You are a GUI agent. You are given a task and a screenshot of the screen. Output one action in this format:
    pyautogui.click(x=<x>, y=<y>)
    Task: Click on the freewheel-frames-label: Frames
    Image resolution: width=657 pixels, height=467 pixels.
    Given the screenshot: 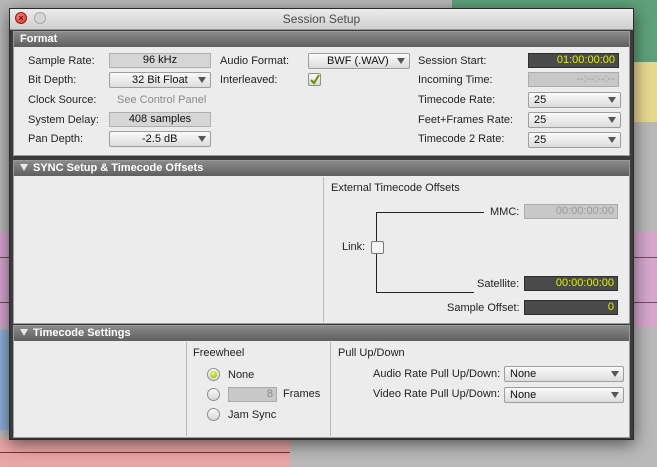 What is the action you would take?
    pyautogui.click(x=302, y=394)
    